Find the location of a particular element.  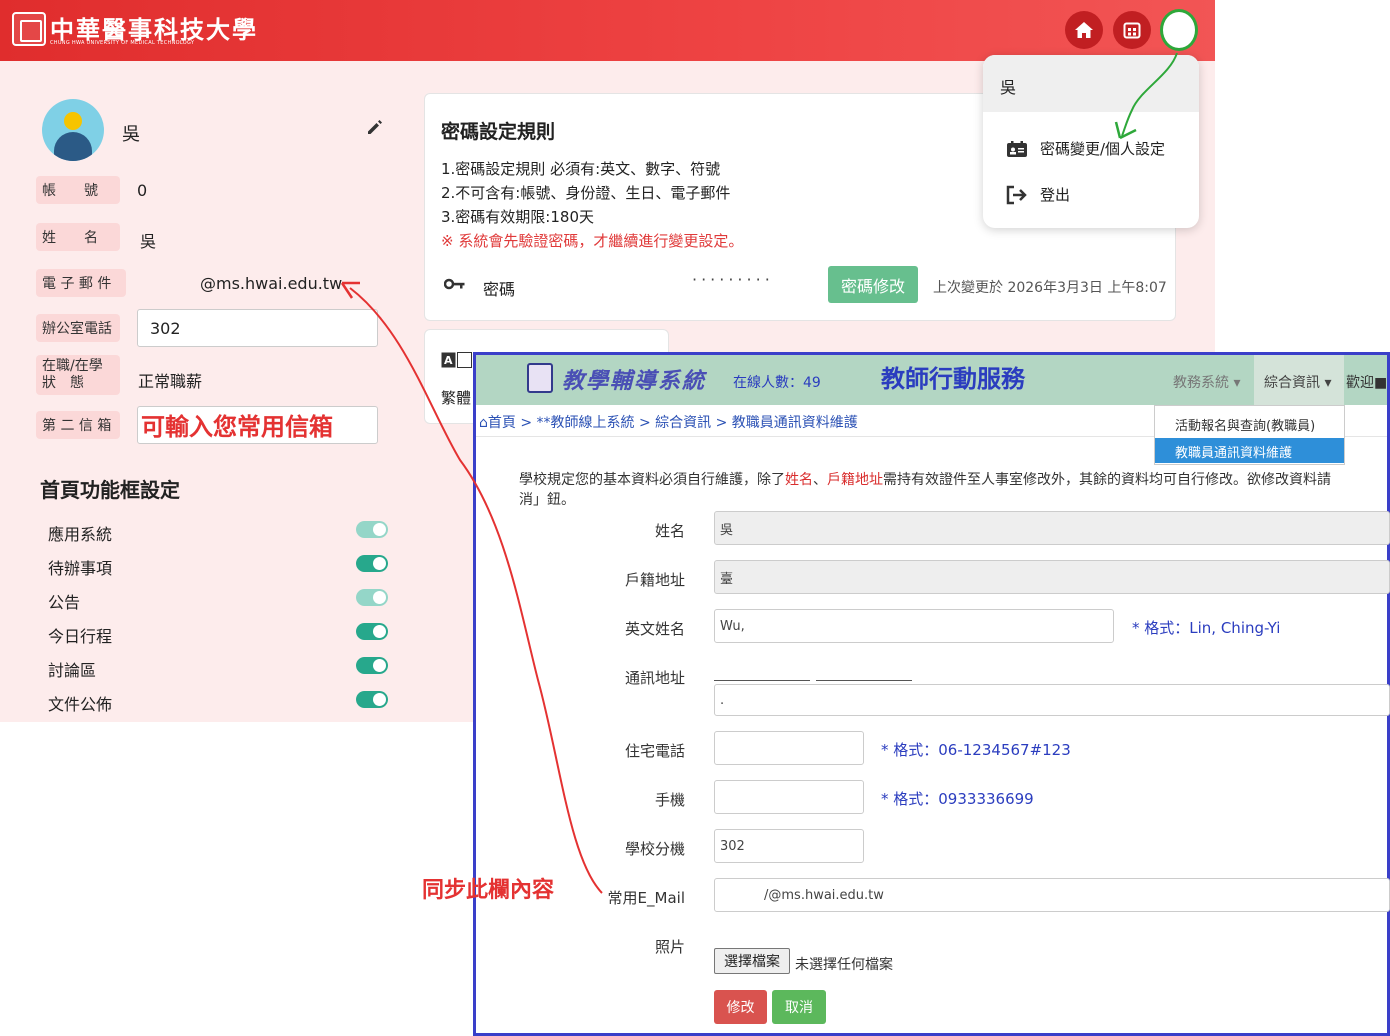

svg-text: A is located at coordinates (448, 360).